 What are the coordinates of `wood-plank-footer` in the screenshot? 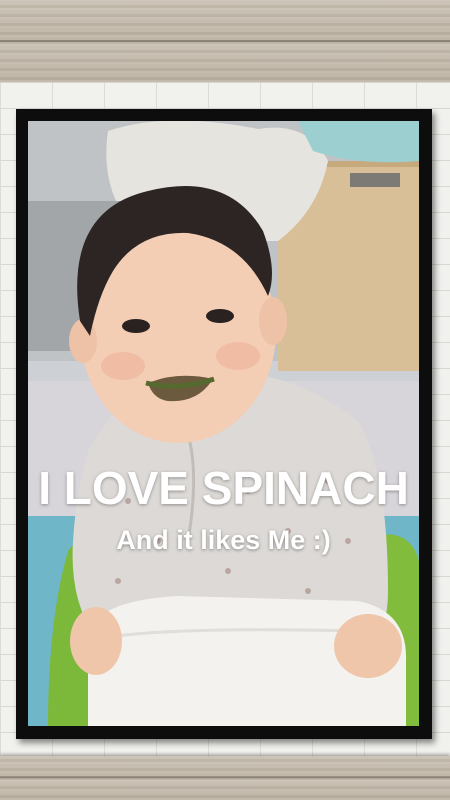 It's located at (225, 778).